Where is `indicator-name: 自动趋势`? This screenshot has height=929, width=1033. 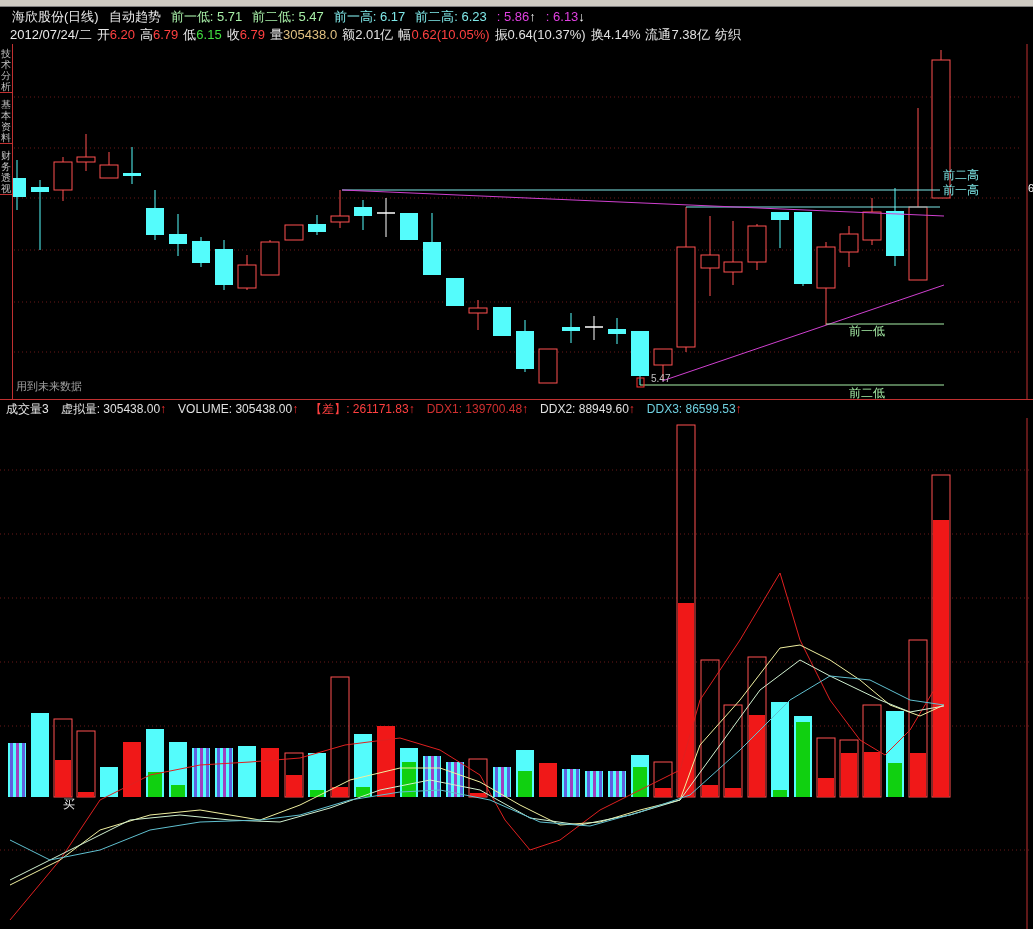 indicator-name: 自动趋势 is located at coordinates (134, 16).